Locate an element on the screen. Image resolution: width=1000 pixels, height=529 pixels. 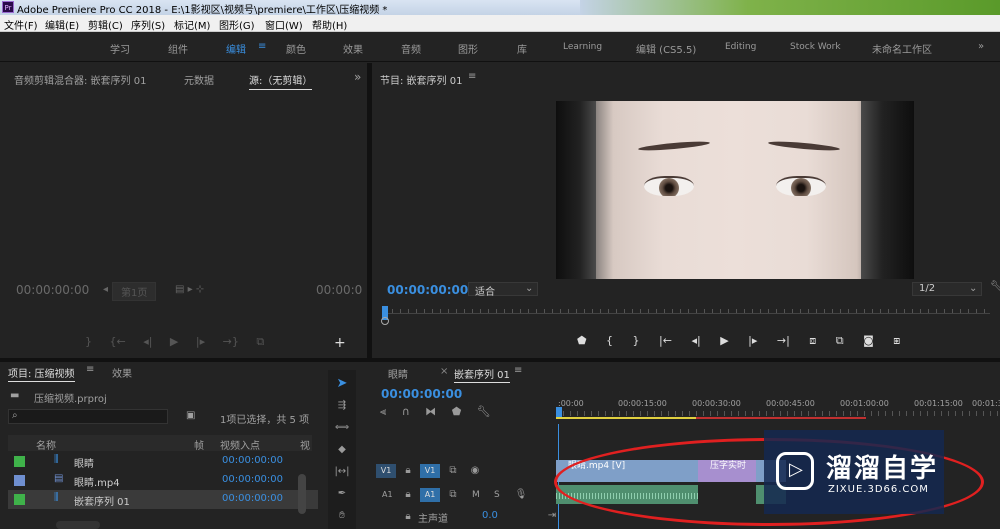
source-v1-toggle: V1 is located at coordinates (386, 471).